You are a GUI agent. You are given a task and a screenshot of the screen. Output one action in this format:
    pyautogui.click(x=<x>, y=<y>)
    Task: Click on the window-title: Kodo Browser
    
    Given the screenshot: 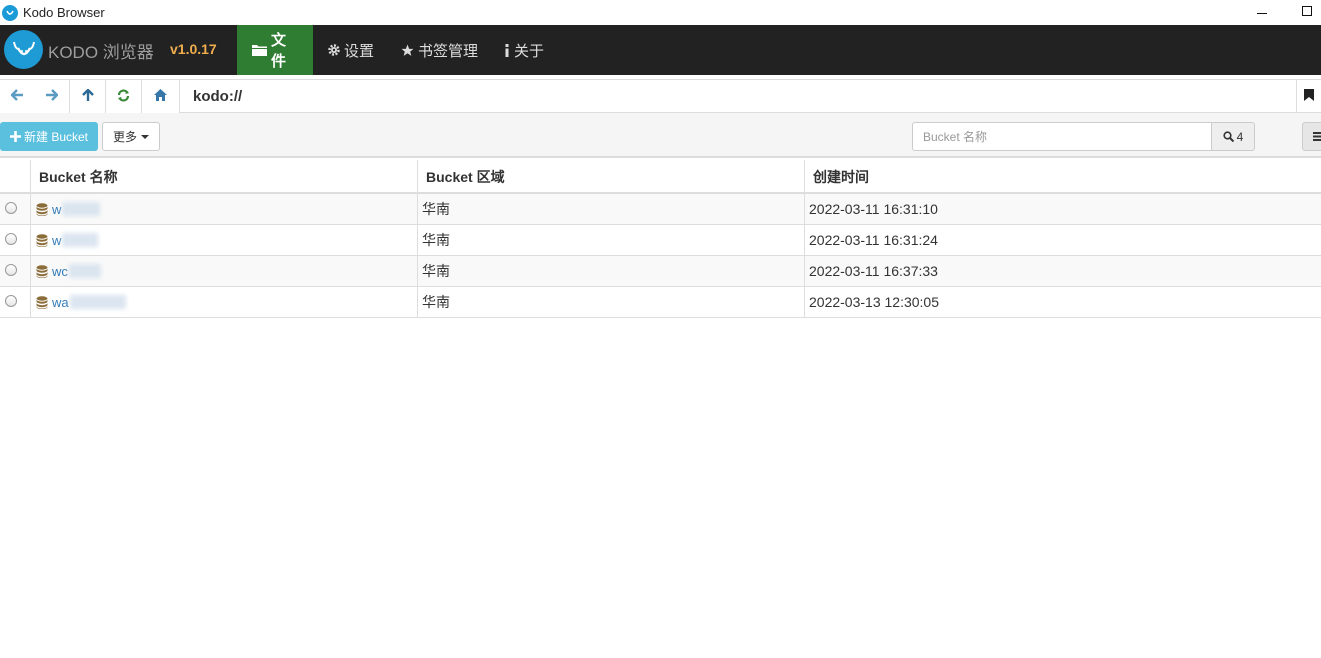 What is the action you would take?
    pyautogui.click(x=64, y=12)
    